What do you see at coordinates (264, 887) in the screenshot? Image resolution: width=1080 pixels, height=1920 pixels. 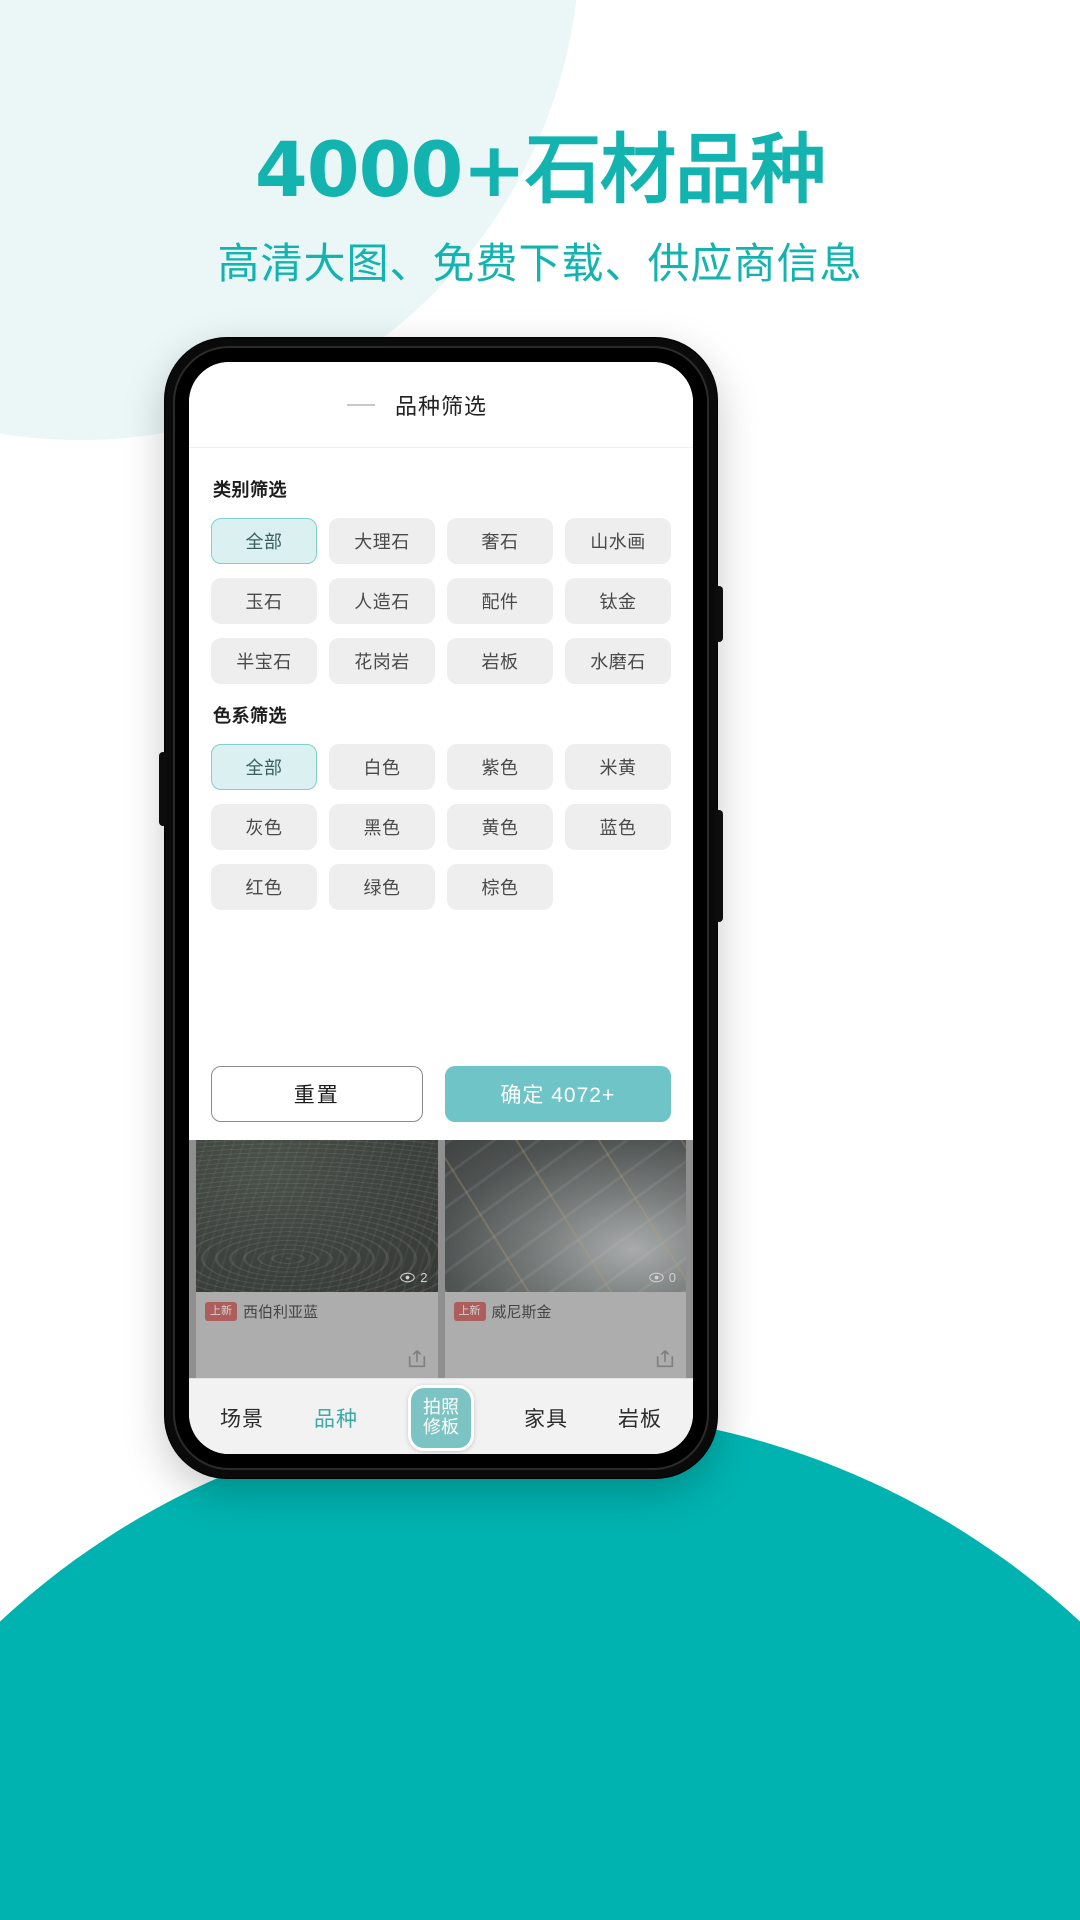 I see `chip-color-8: 红色` at bounding box center [264, 887].